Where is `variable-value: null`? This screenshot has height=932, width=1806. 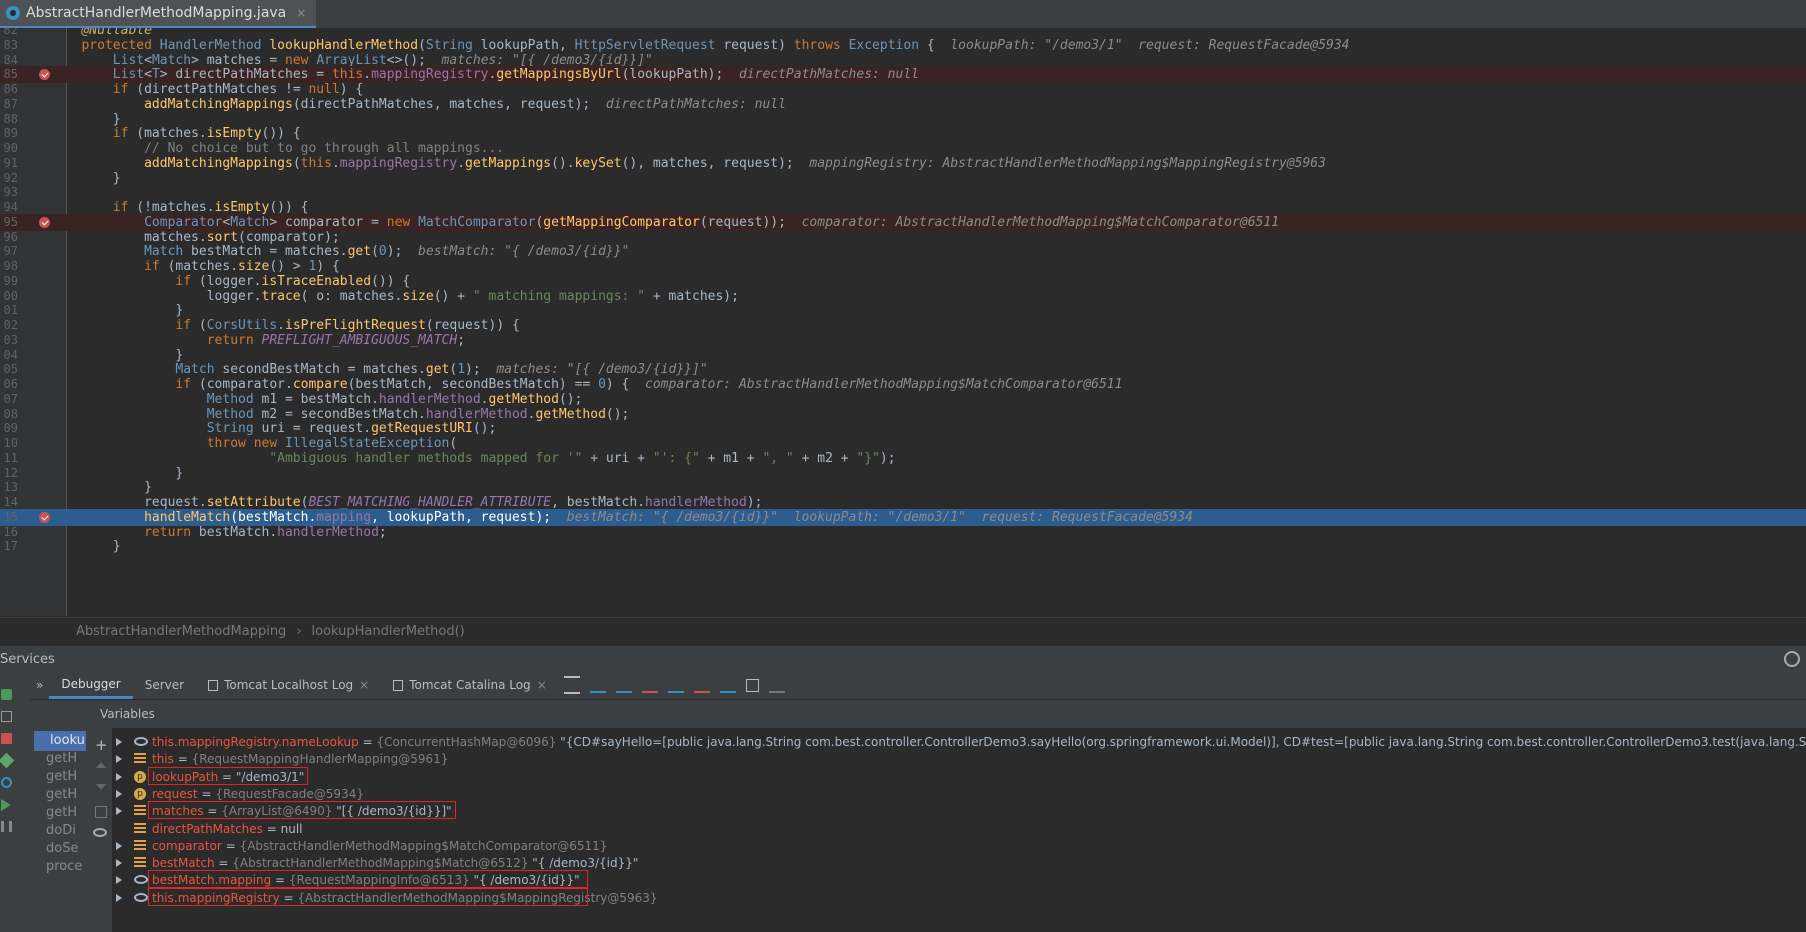 variable-value: null is located at coordinates (291, 828).